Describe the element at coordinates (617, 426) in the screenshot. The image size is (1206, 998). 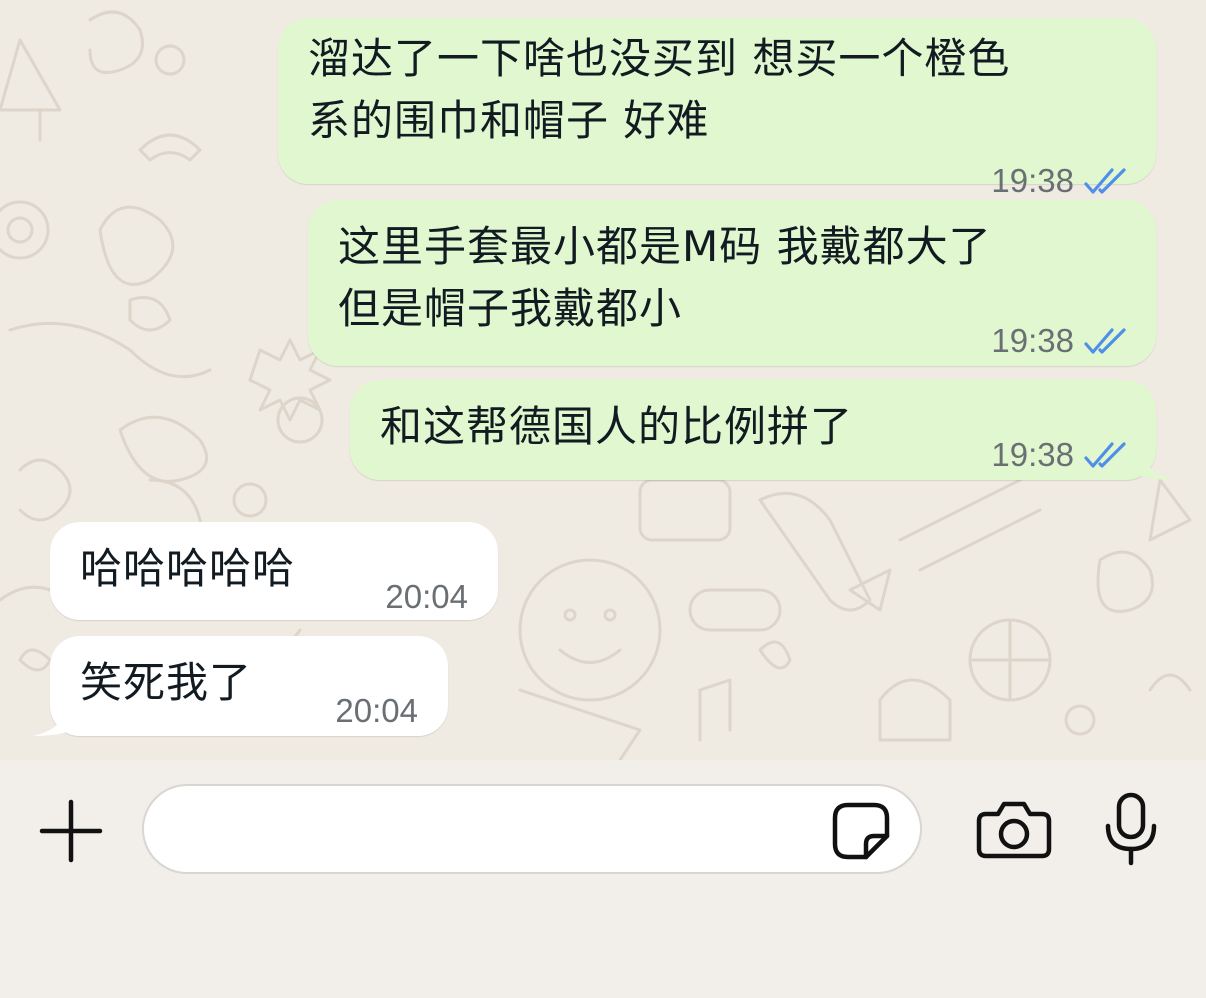
I see `message-text: 和这帮德国人的比例拼了` at that location.